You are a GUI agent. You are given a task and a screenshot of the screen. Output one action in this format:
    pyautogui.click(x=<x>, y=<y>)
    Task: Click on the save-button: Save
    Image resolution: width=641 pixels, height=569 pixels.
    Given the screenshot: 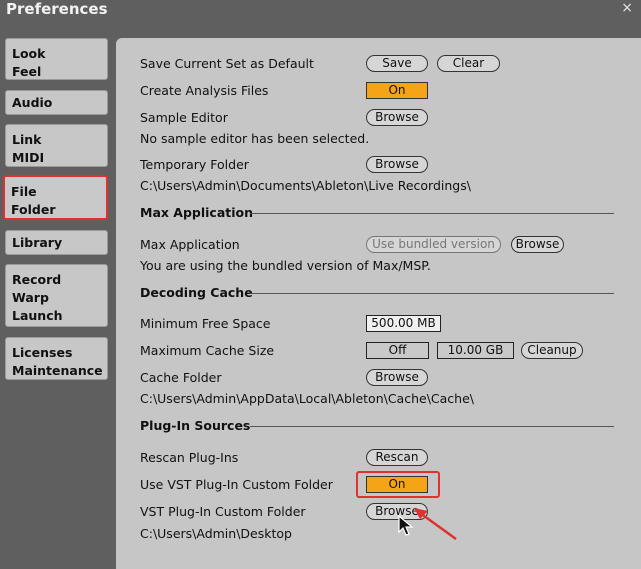 What is the action you would take?
    pyautogui.click(x=397, y=63)
    